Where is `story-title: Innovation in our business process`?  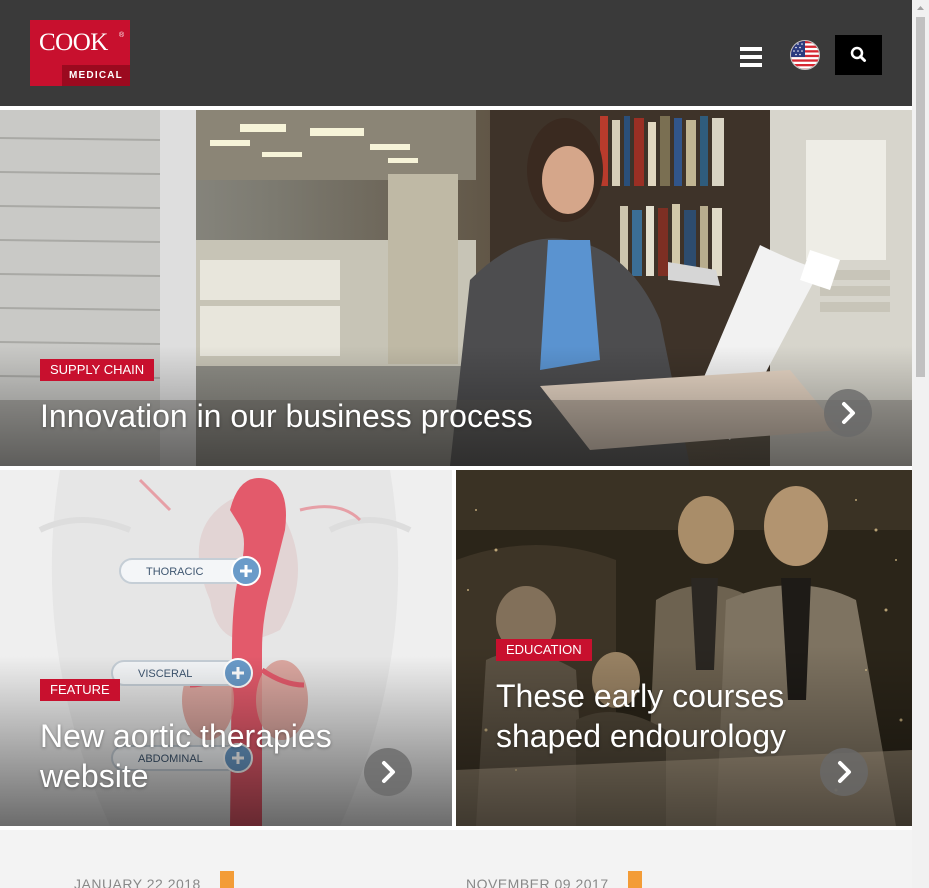
story-title: Innovation in our business process is located at coordinates (410, 416).